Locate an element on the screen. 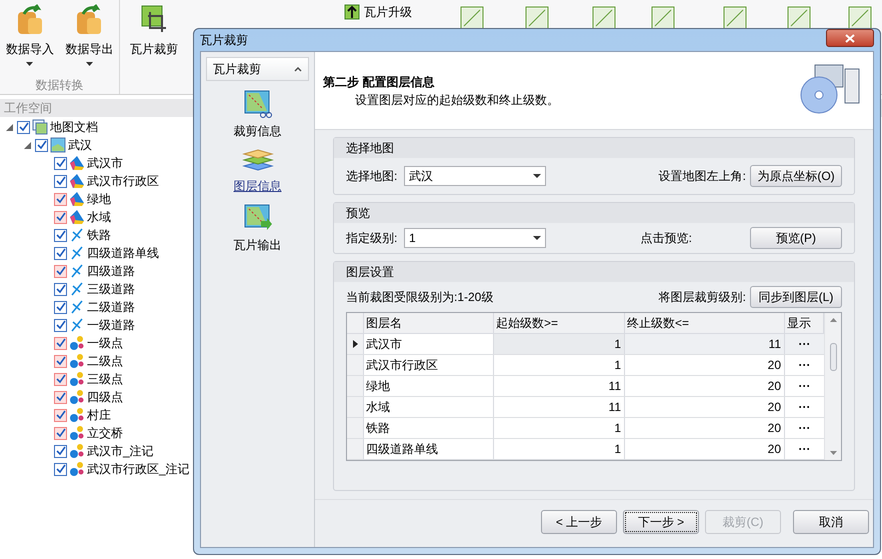 The width and height of the screenshot is (882, 559). column-header: 起始级数>= is located at coordinates (559, 323).